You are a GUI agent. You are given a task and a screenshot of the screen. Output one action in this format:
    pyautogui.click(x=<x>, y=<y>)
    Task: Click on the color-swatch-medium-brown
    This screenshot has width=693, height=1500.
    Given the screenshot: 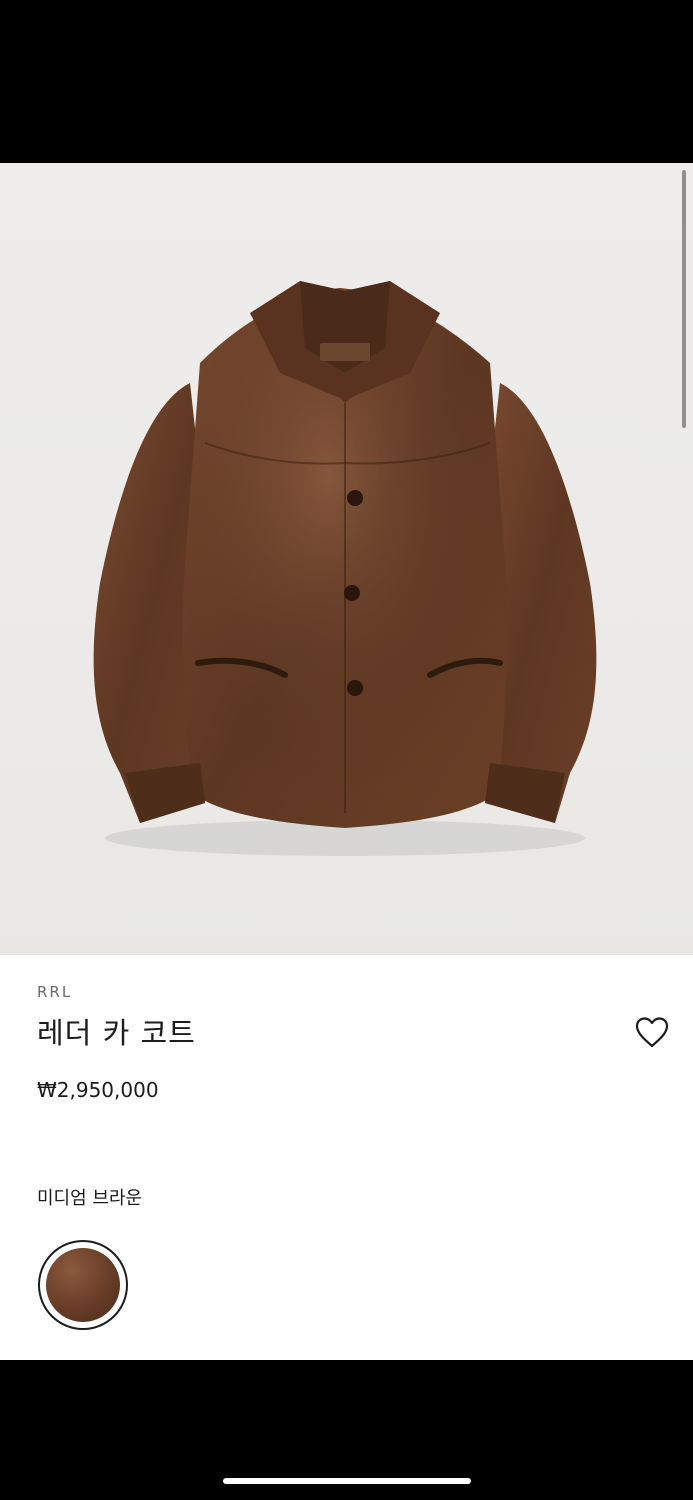 What is the action you would take?
    pyautogui.click(x=83, y=1285)
    